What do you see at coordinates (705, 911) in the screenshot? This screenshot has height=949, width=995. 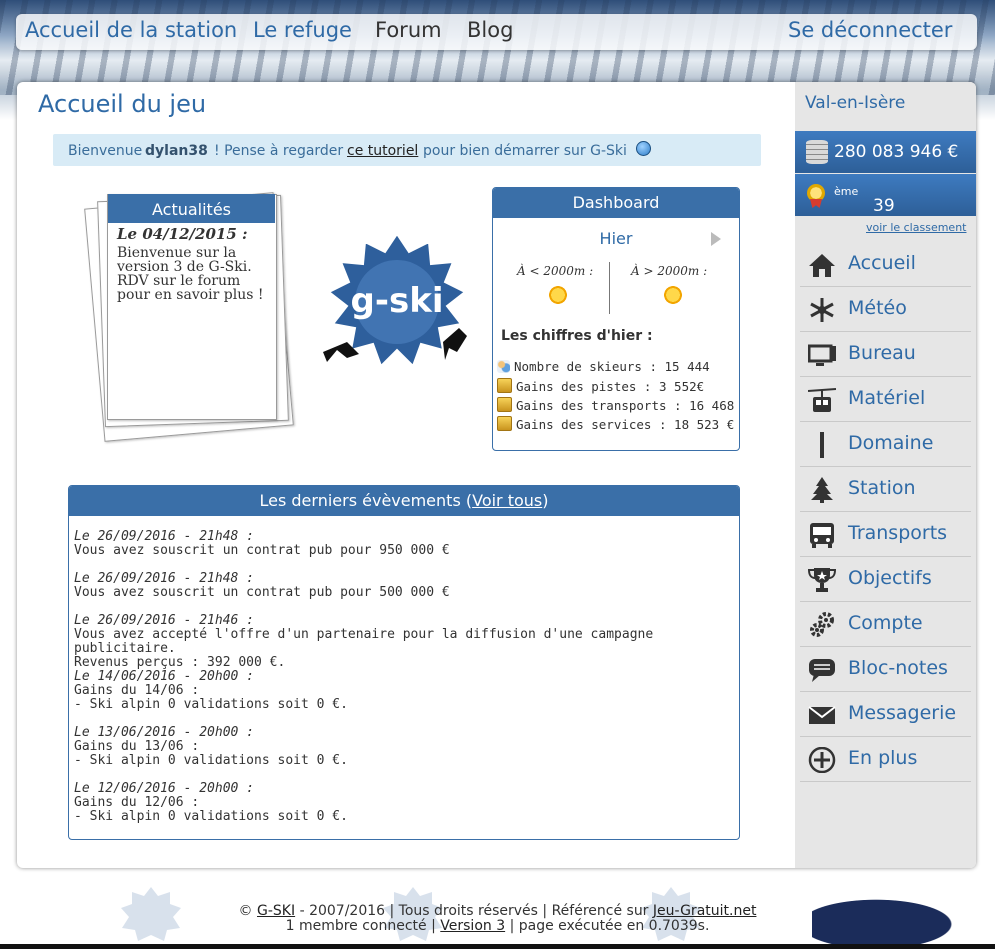 I see `footer-jeu-gratuit-link: Jeu-Gratuit.net` at bounding box center [705, 911].